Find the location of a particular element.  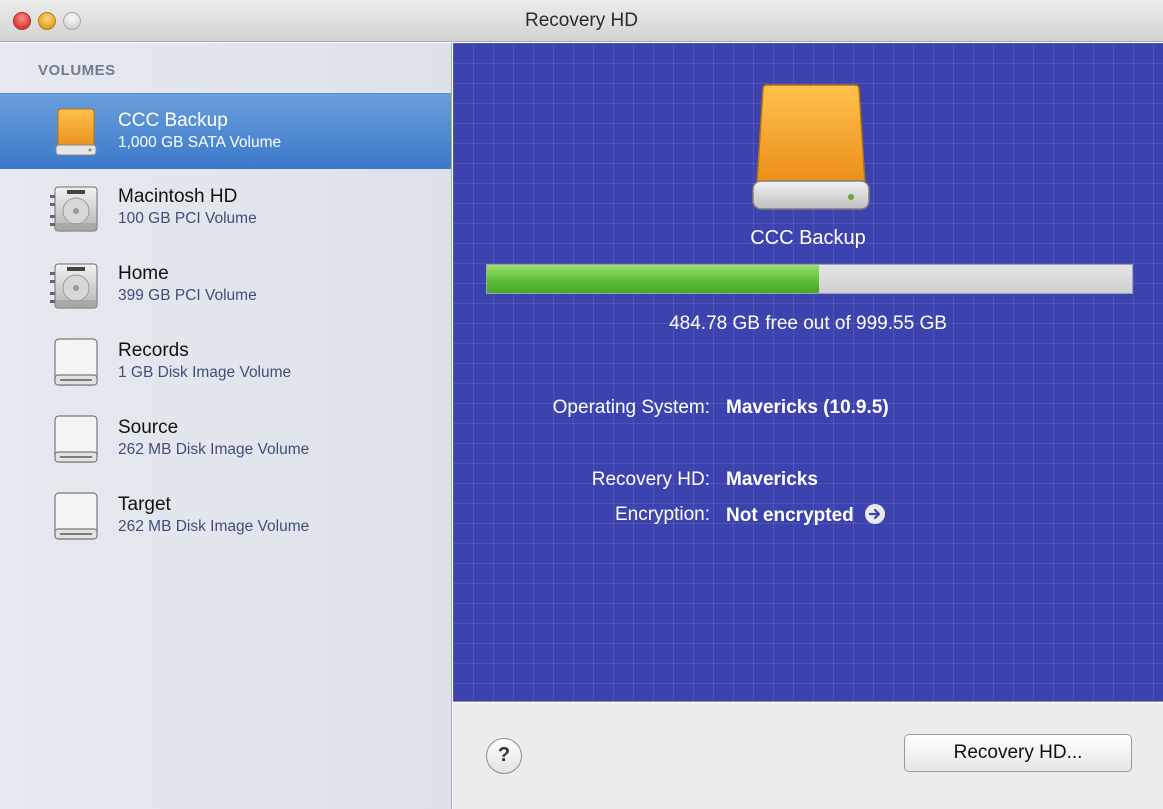

volume-name: CCC Backup is located at coordinates (173, 120).